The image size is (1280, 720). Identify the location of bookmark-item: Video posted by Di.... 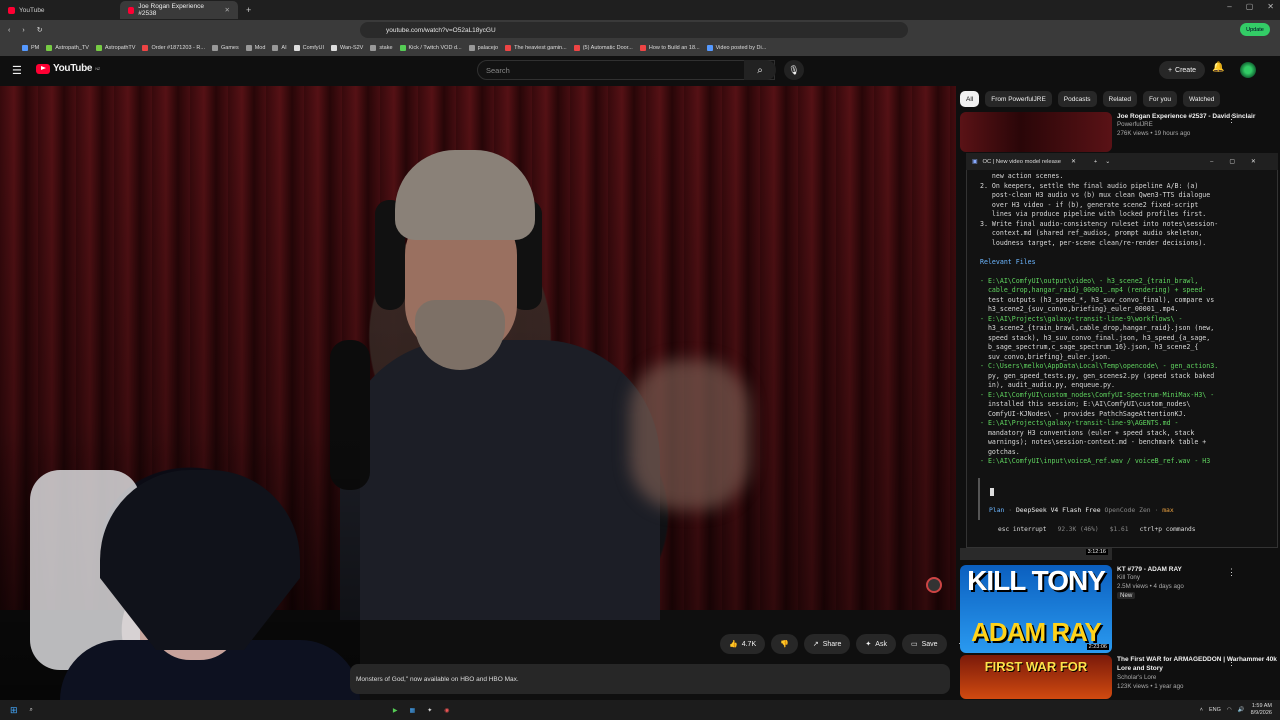
(736, 48).